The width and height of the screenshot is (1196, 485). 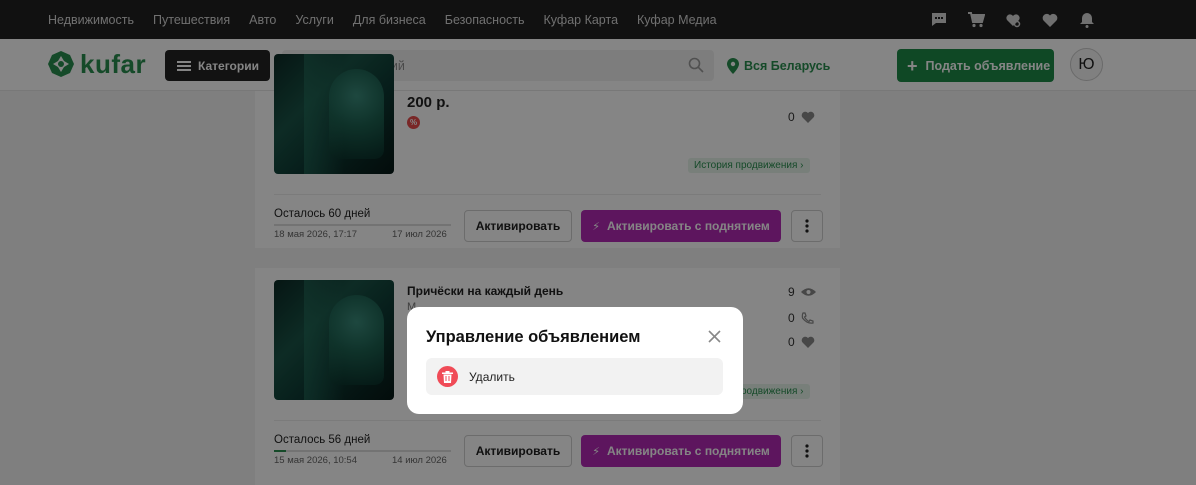 I want to click on trash-icon, so click(x=447, y=376).